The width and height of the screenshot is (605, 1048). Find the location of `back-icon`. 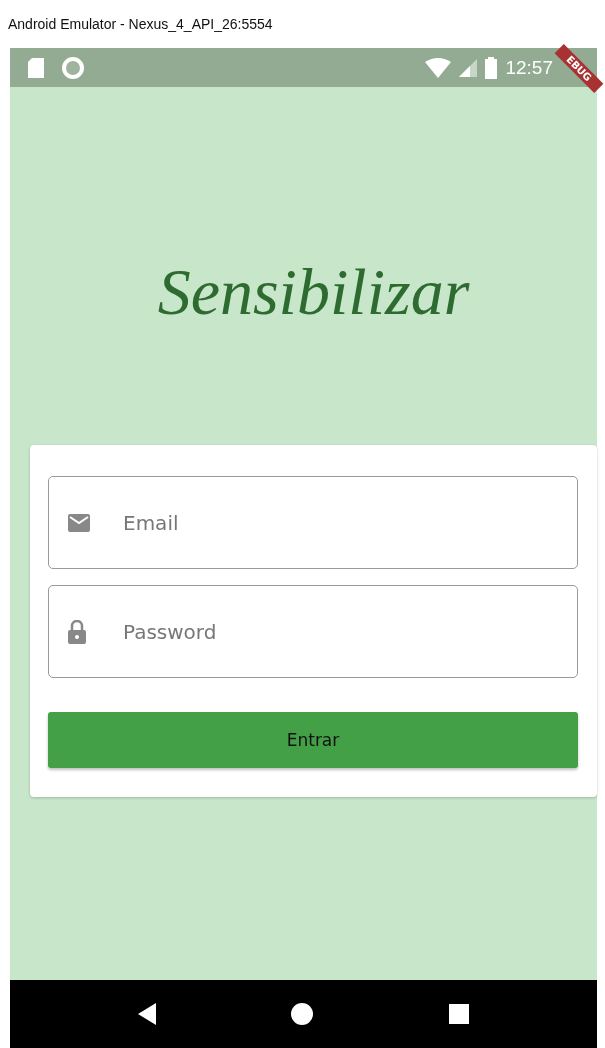

back-icon is located at coordinates (146, 1014).